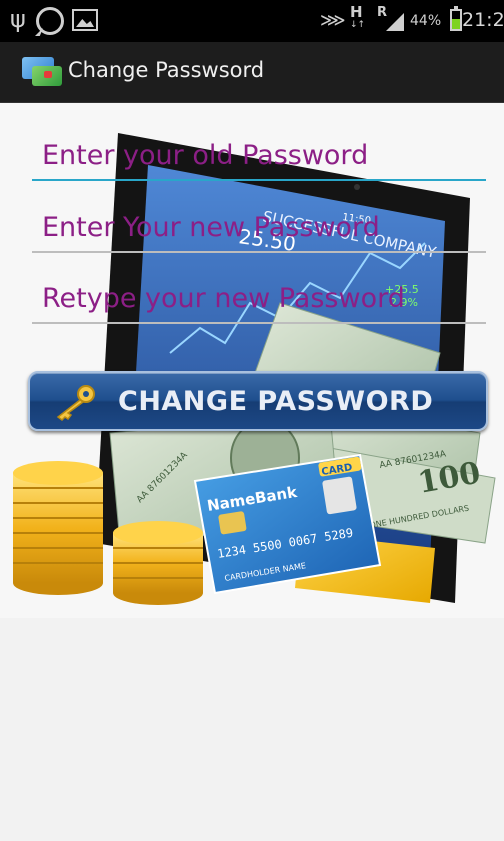  What do you see at coordinates (333, 20) in the screenshot?
I see `mute-icon: ⋙` at bounding box center [333, 20].